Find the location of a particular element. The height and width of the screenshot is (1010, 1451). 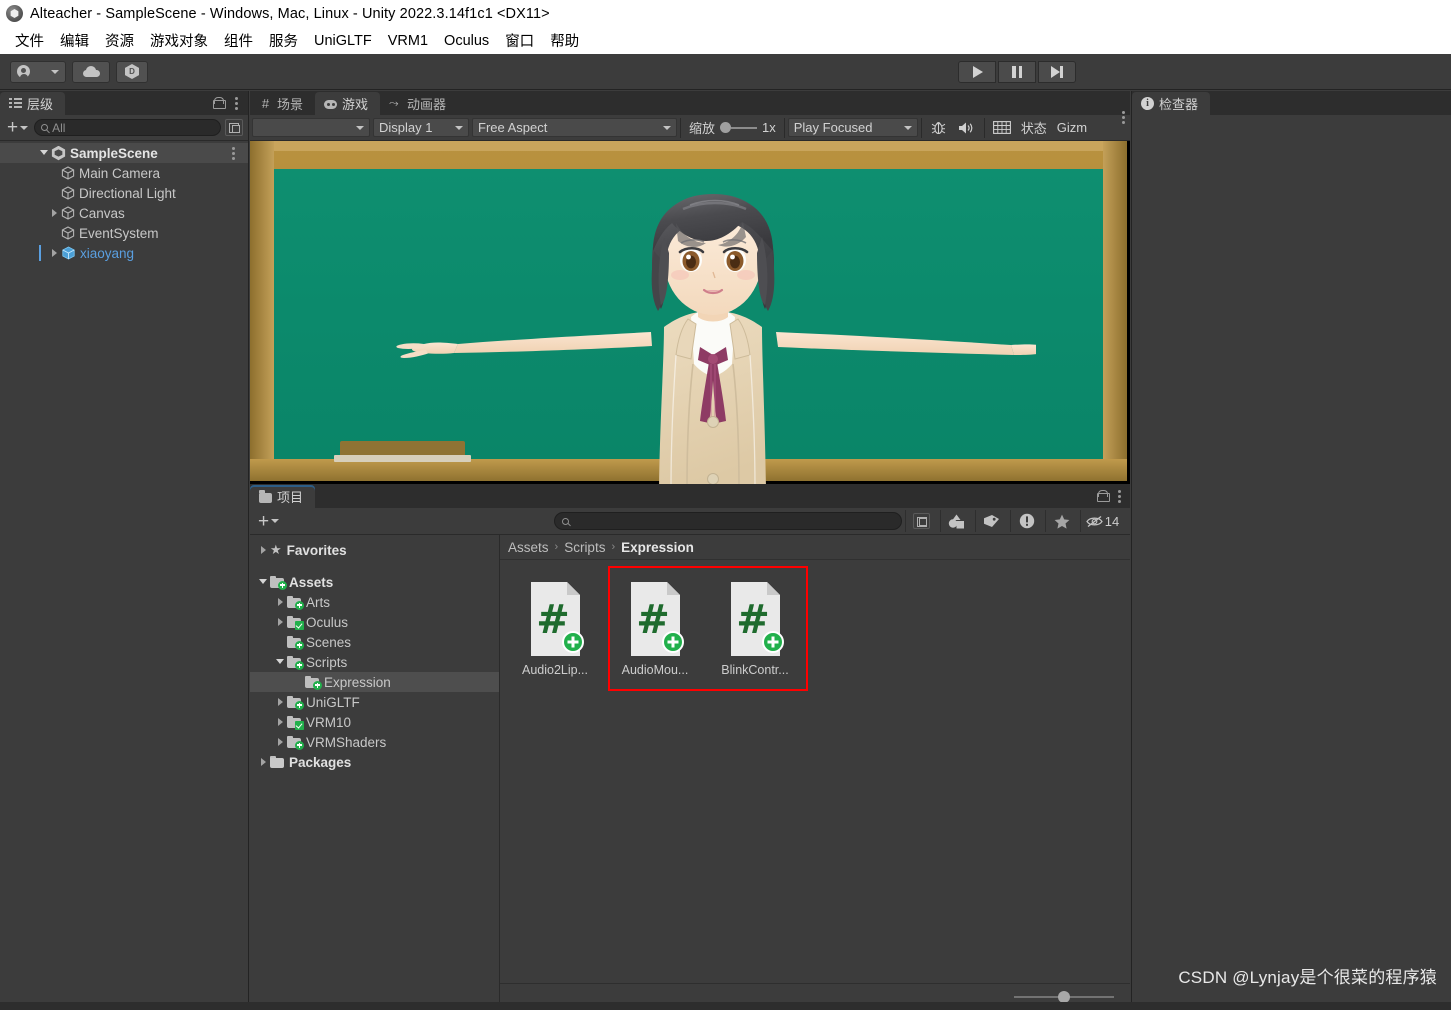

hierarchy-search-input: All is located at coordinates (127, 127).